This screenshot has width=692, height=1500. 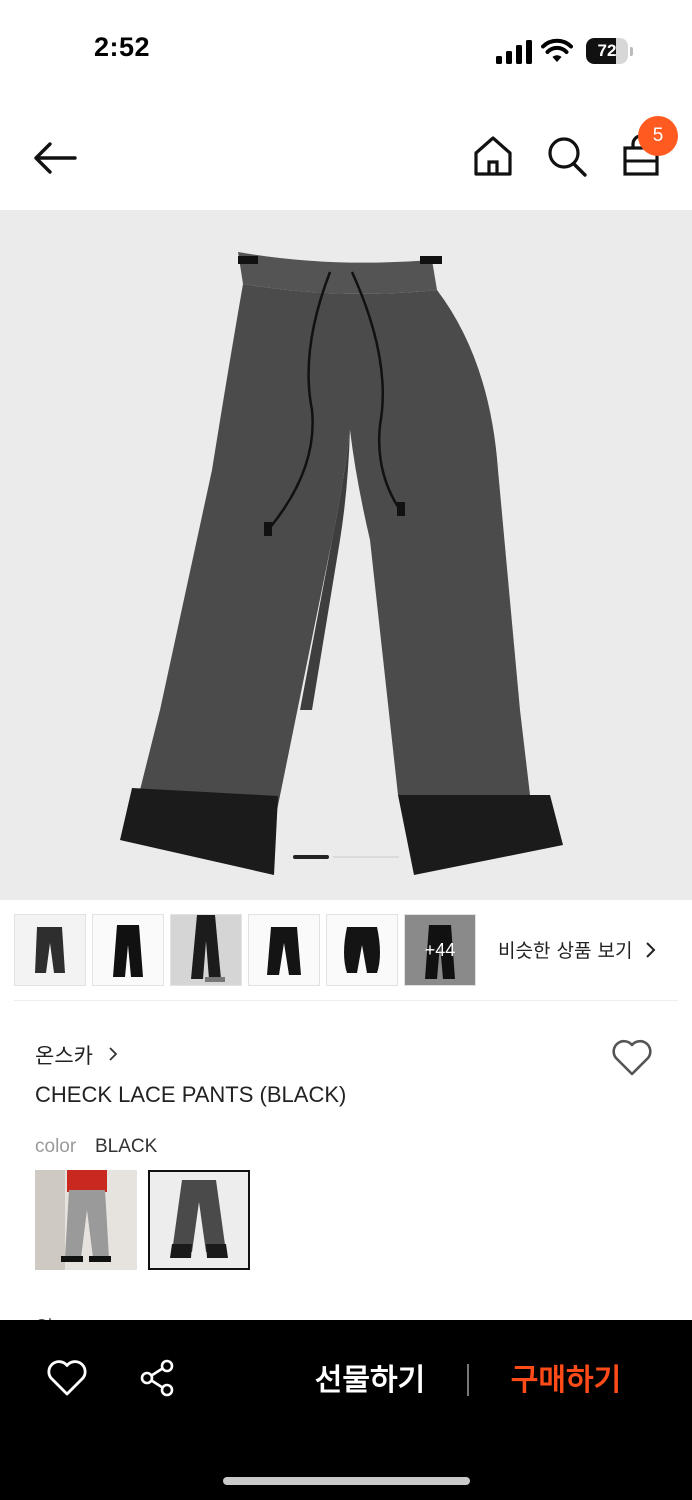 I want to click on wifi-icon, so click(x=557, y=50).